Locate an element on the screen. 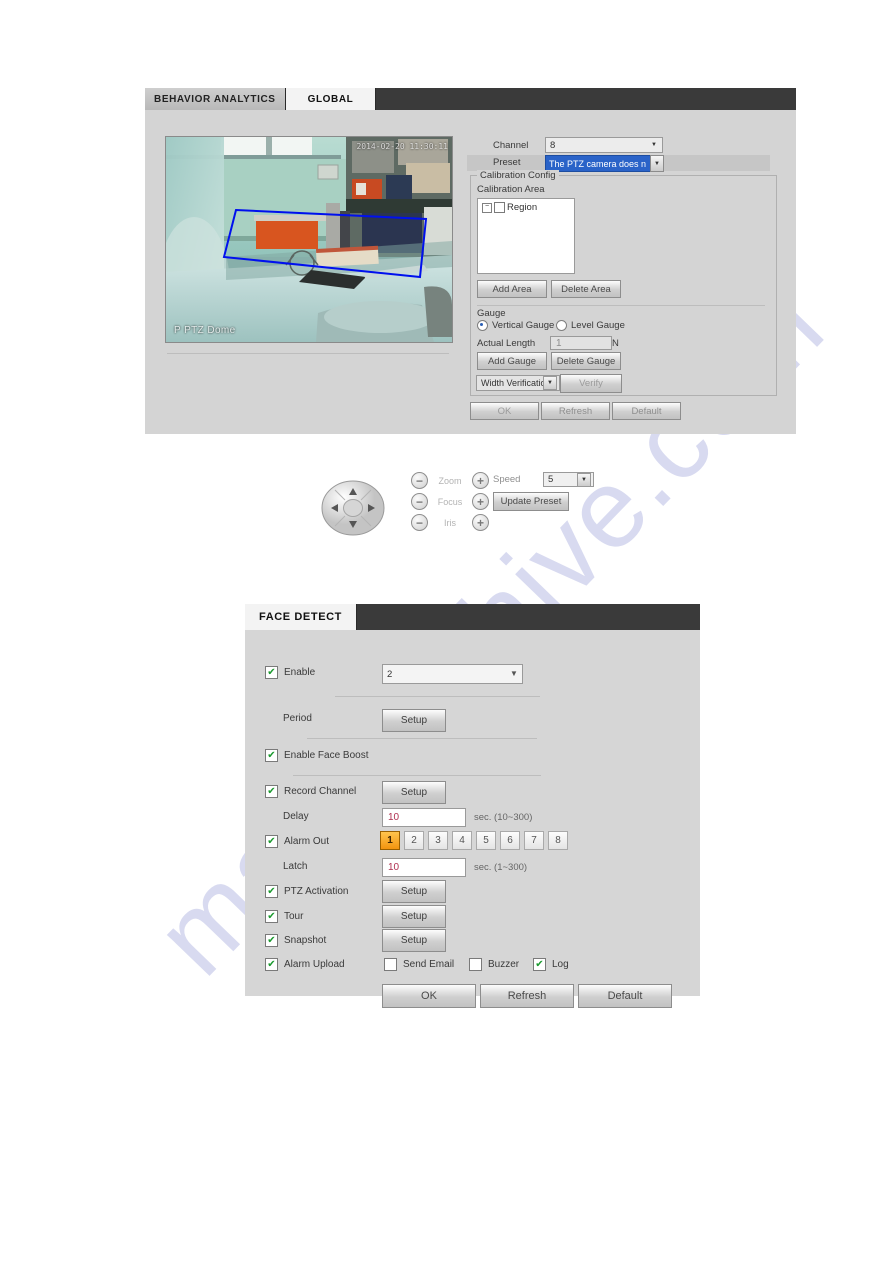  actual-length-label: Actual Length is located at coordinates (506, 343).